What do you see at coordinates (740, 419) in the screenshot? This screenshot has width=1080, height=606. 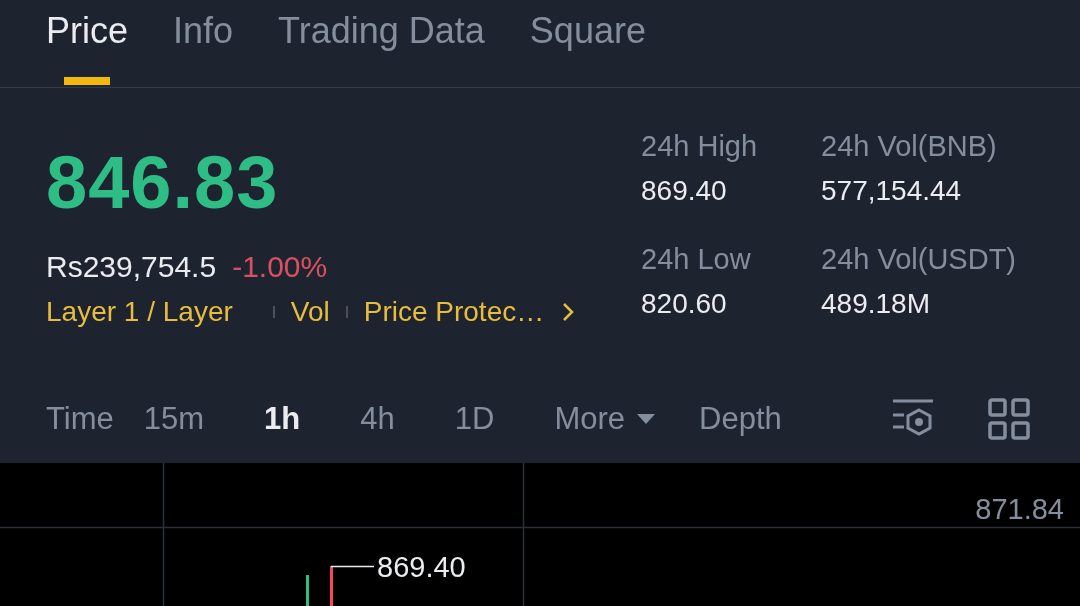 I see `interval-tab: Depth` at bounding box center [740, 419].